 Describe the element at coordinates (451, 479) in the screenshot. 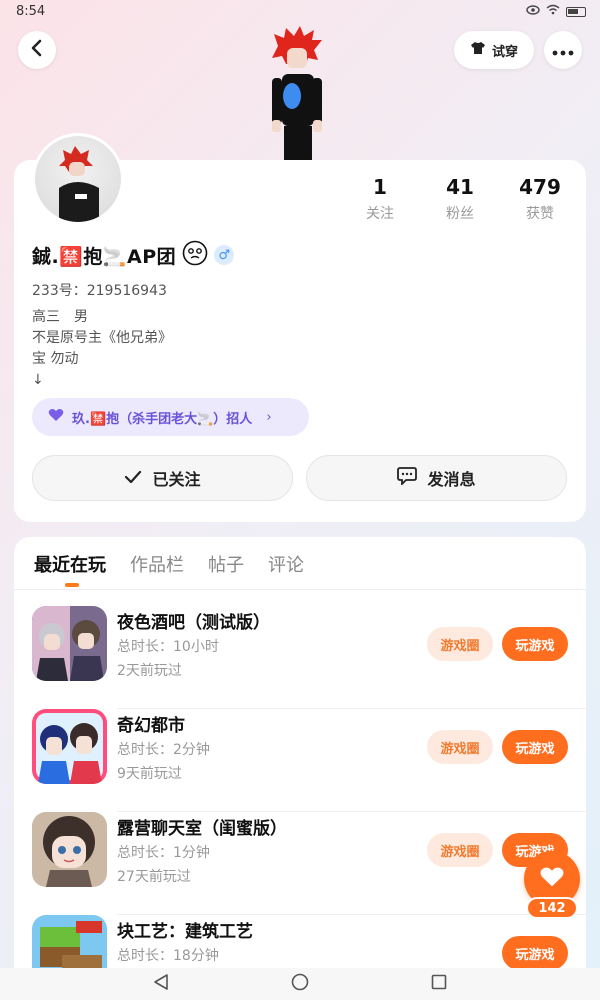

I see `send-message-label: 发消息` at that location.